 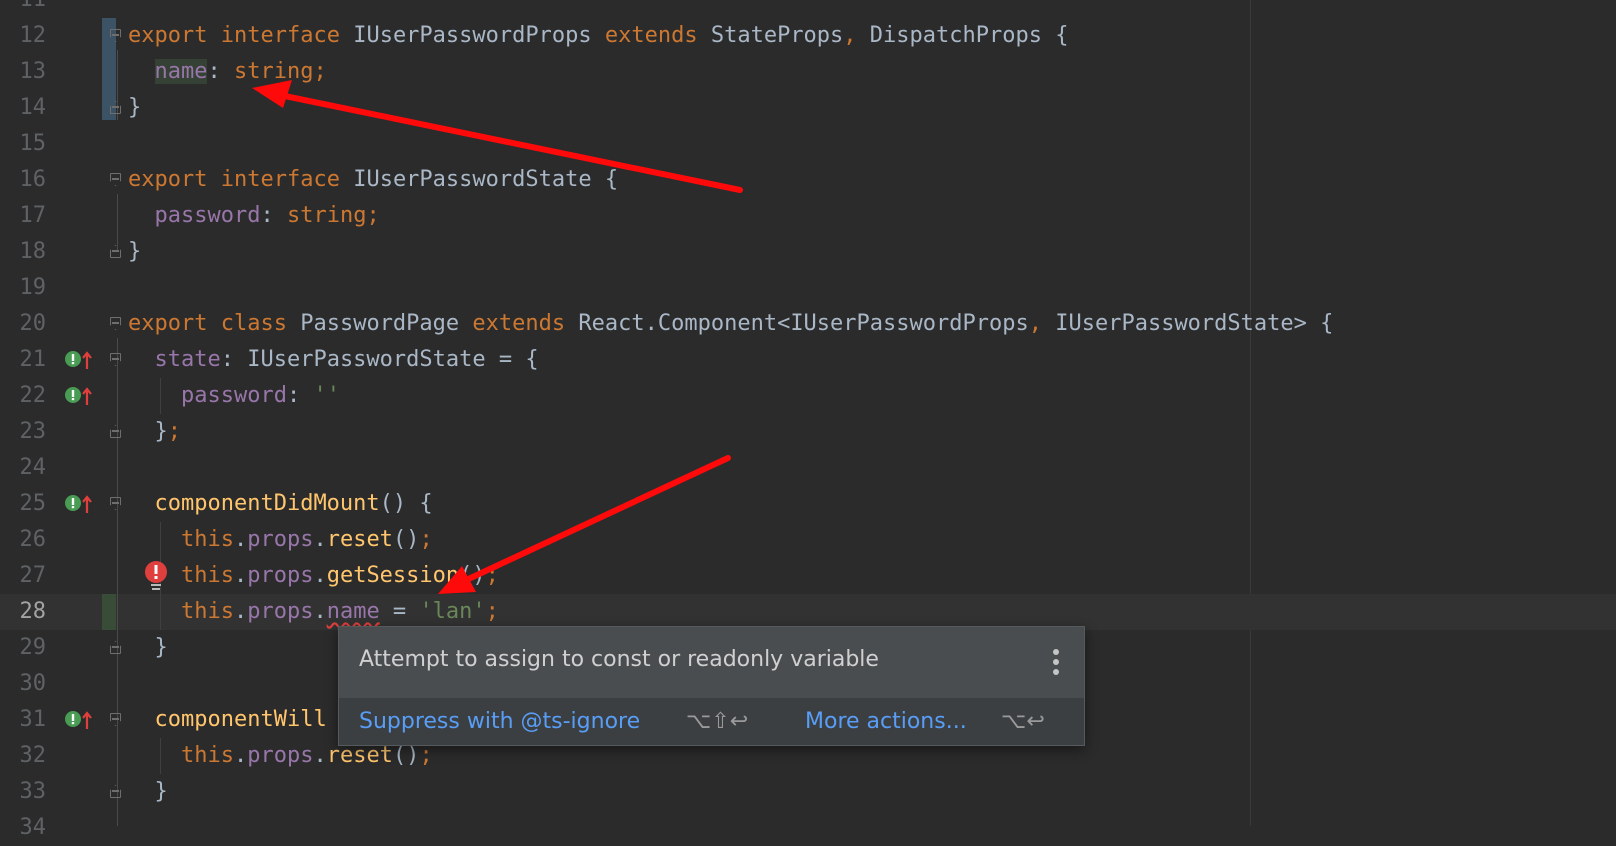 I want to click on code-line-current: 28 this.props.name = 'lan';, so click(x=808, y=612).